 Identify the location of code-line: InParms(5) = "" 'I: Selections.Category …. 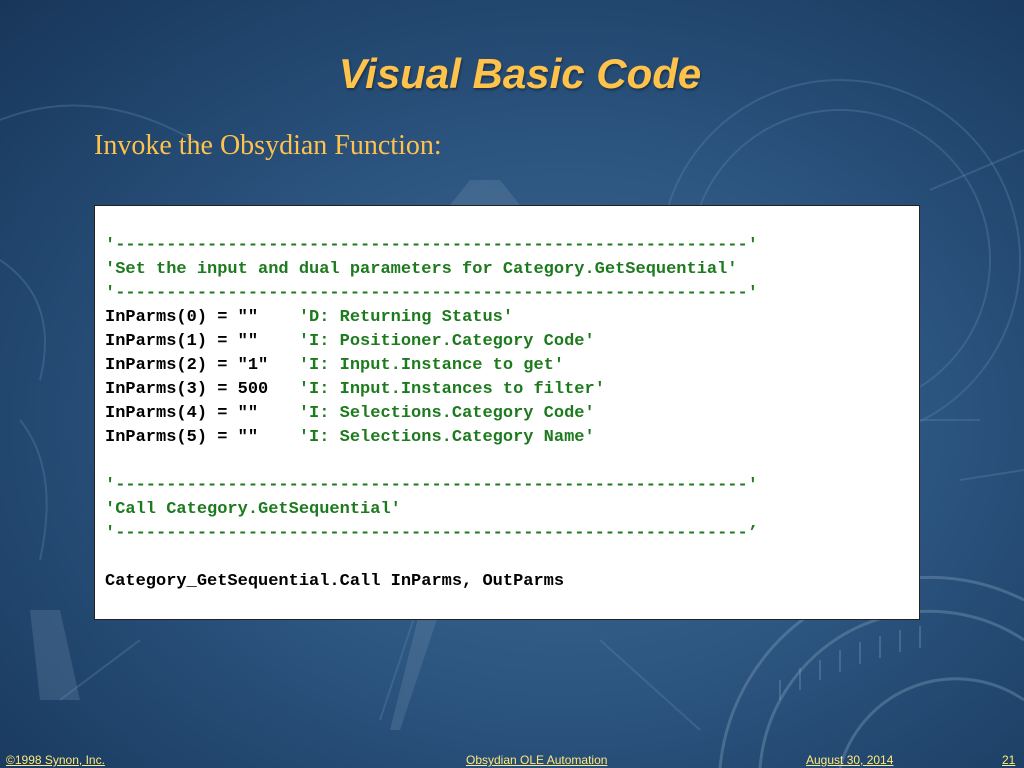
(507, 438).